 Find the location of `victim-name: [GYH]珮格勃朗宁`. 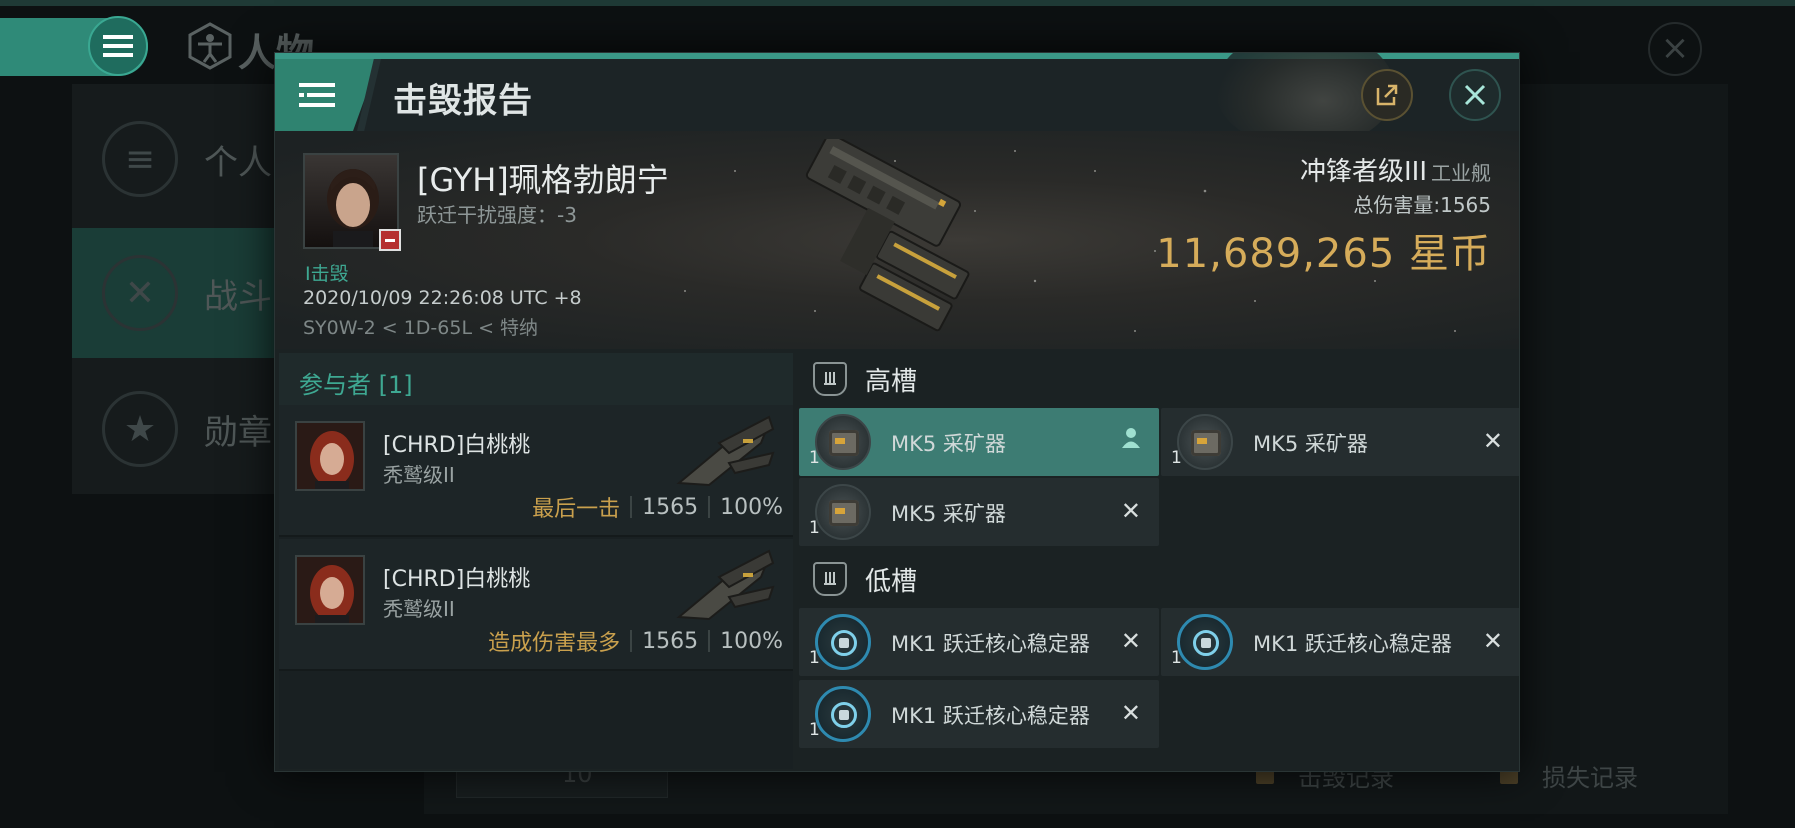

victim-name: [GYH]珮格勃朗宁 is located at coordinates (543, 178).